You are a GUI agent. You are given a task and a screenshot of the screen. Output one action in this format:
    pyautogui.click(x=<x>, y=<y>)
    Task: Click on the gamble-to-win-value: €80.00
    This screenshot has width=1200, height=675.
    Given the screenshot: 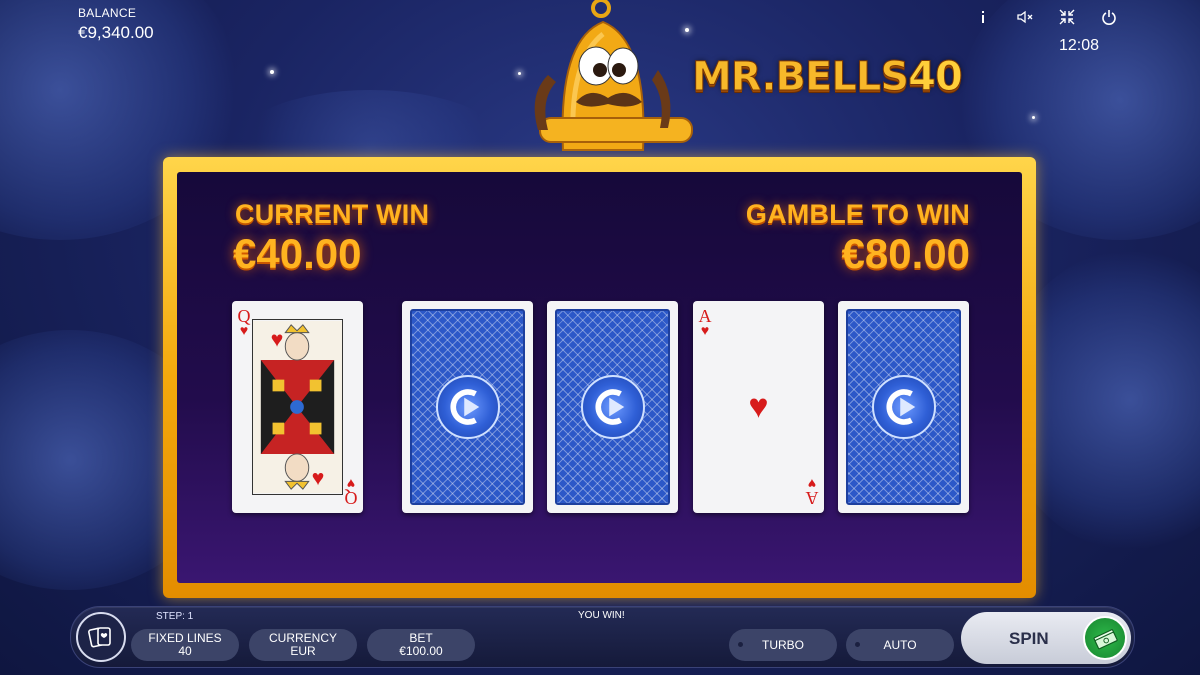 What is the action you would take?
    pyautogui.click(x=905, y=253)
    